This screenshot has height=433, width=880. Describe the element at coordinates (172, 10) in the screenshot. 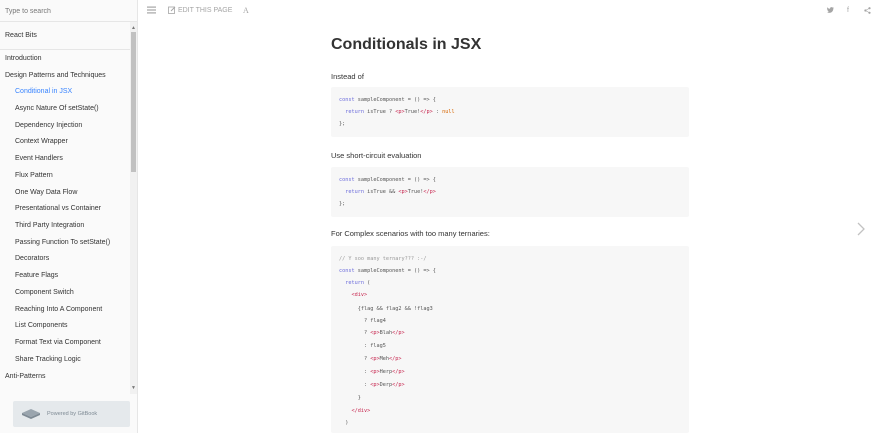

I see `edit-icon` at that location.